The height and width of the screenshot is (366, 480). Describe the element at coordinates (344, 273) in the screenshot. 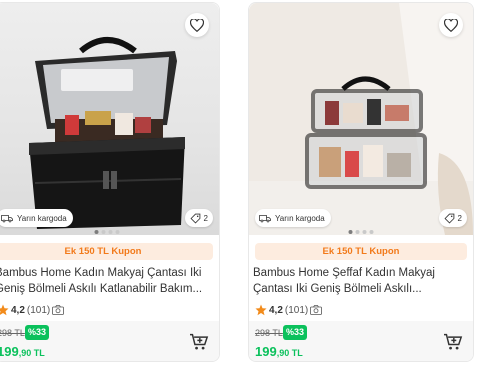

I see `product-title-line1: Bambus Home Şeffaf Kadın Makyaj` at that location.